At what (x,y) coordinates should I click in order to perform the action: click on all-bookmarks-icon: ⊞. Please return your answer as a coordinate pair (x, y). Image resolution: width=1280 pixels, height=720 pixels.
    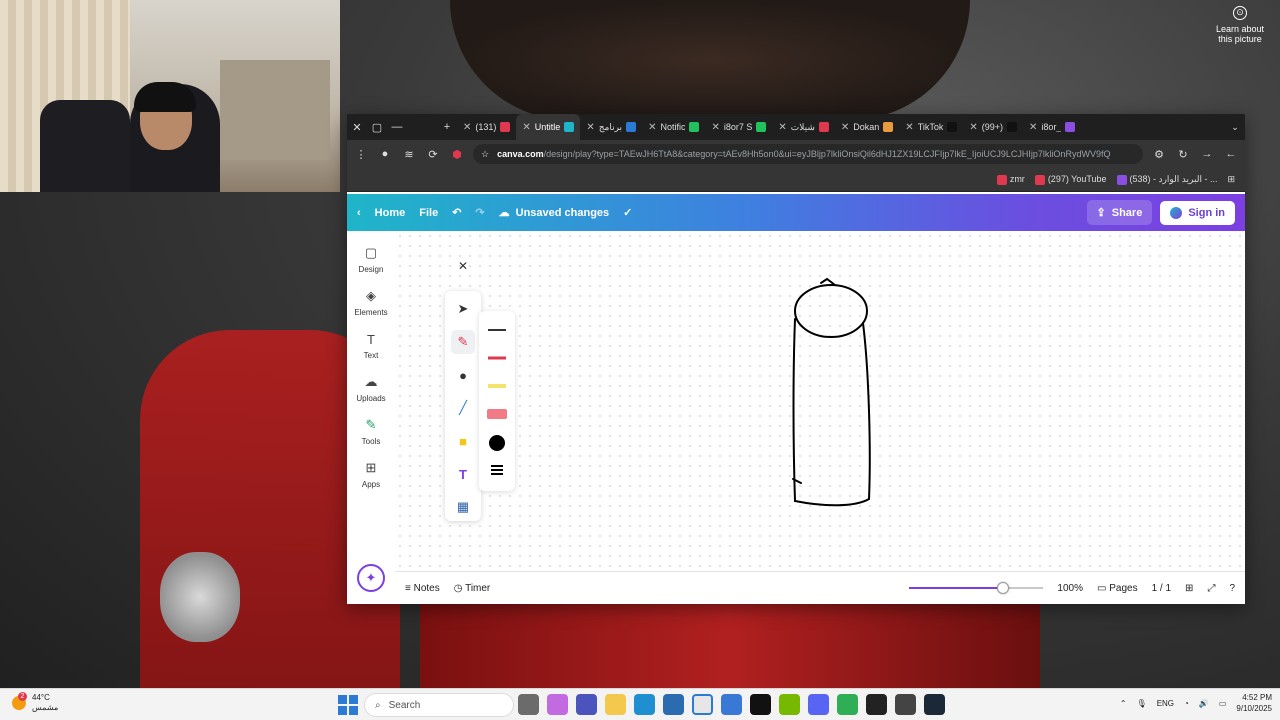
    Looking at the image, I should click on (1231, 179).